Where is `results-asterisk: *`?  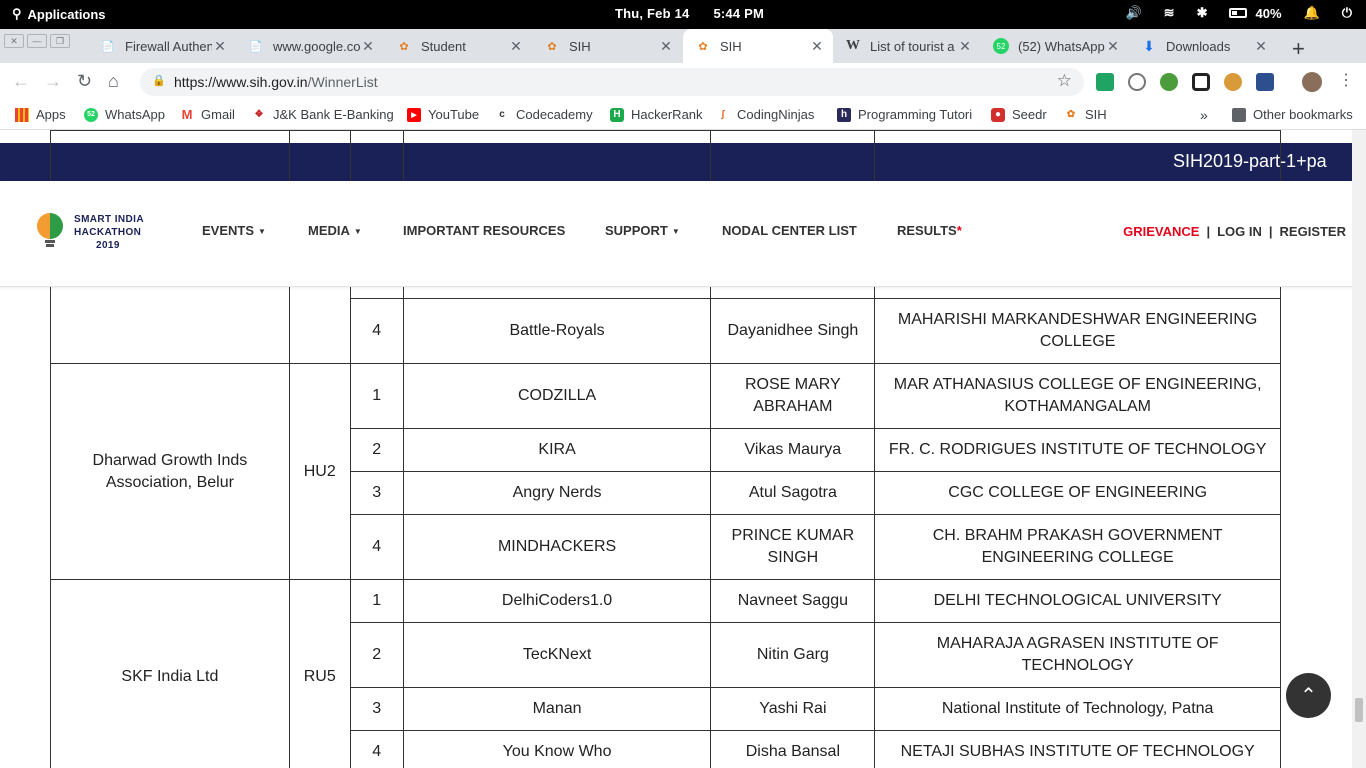 results-asterisk: * is located at coordinates (959, 230).